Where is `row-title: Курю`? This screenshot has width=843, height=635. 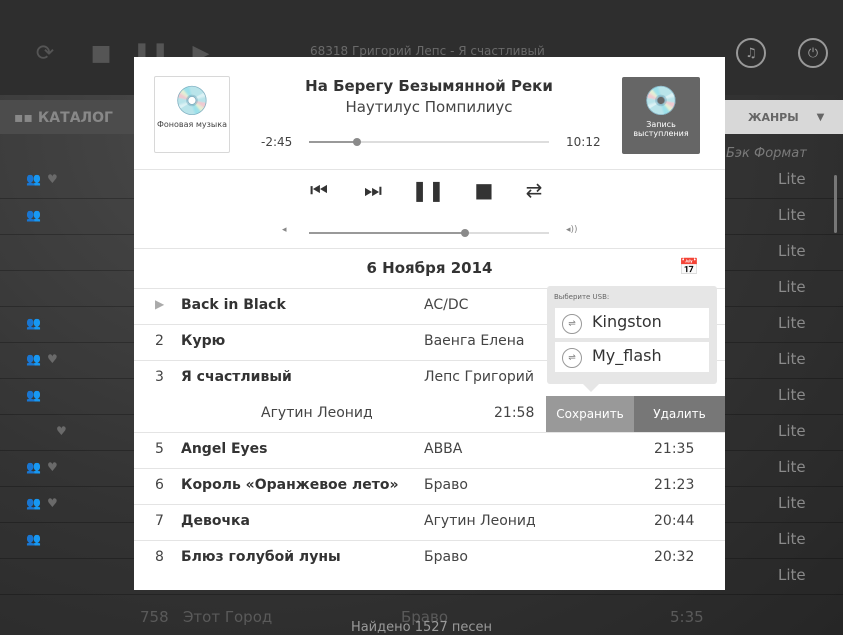 row-title: Курю is located at coordinates (203, 341).